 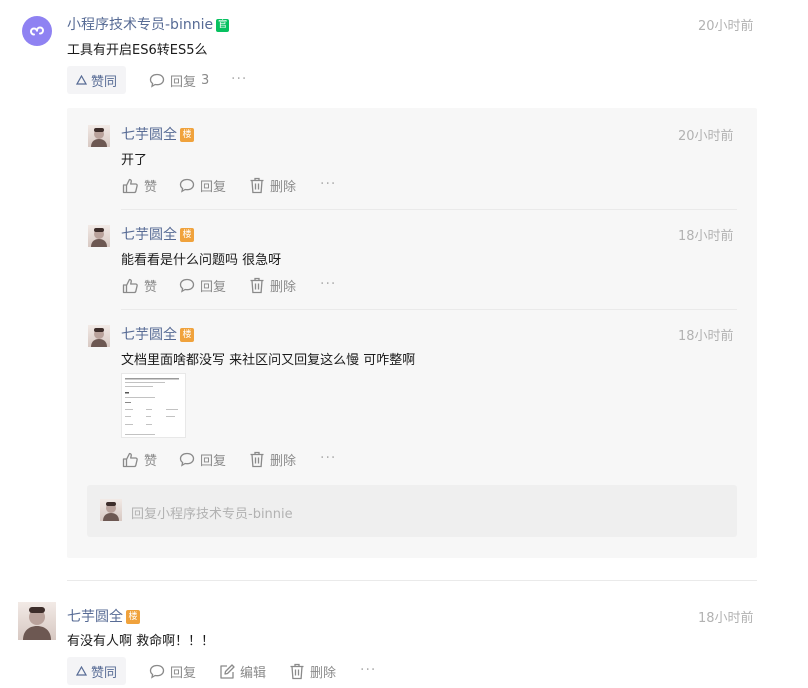 I want to click on commenter-avatar-miniprogram, so click(x=37, y=31).